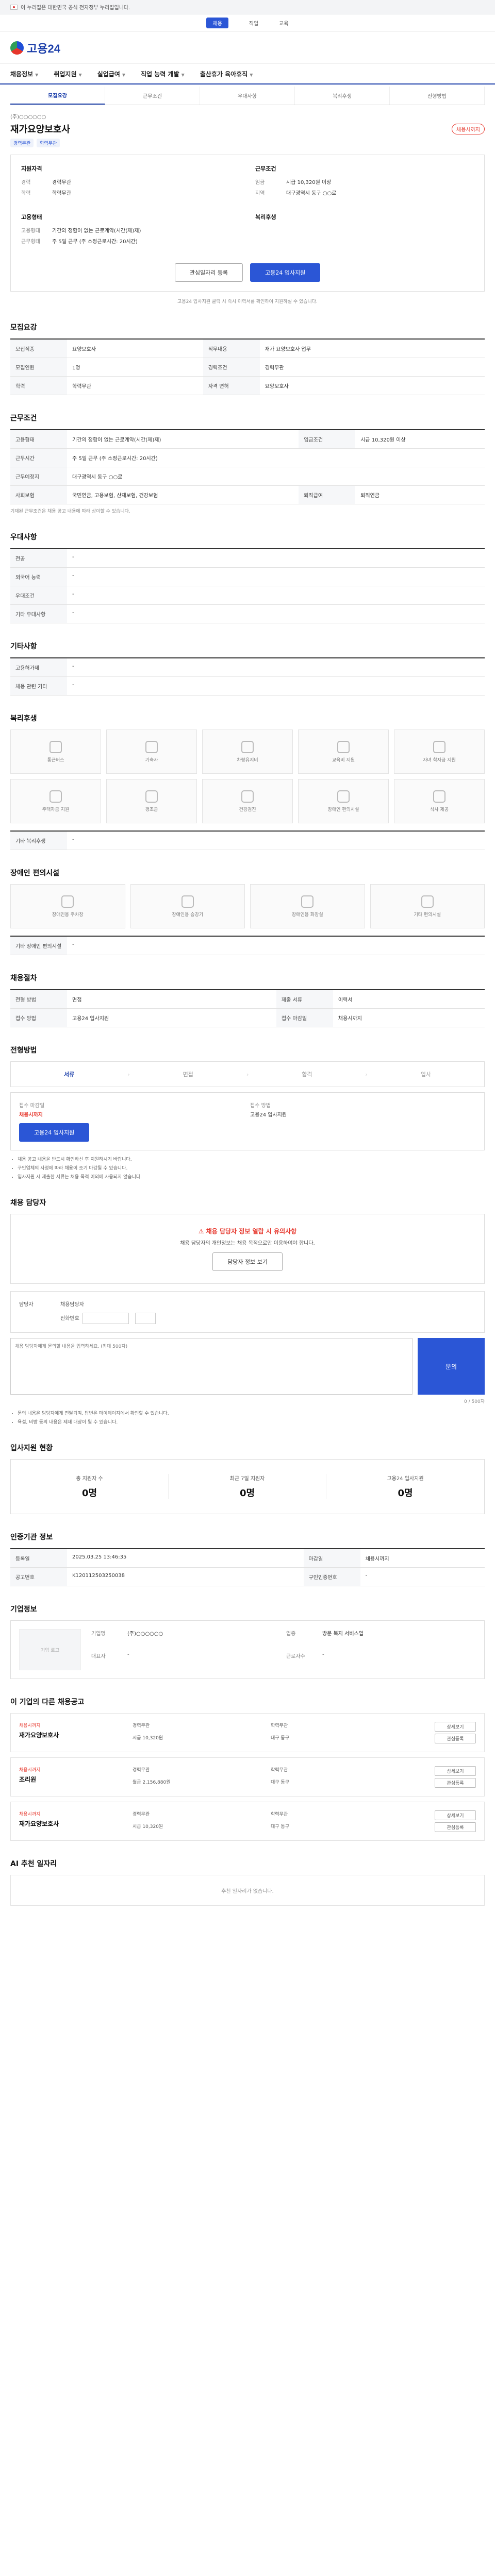  Describe the element at coordinates (69, 1074) in the screenshot. I see `step-item: 서류` at that location.